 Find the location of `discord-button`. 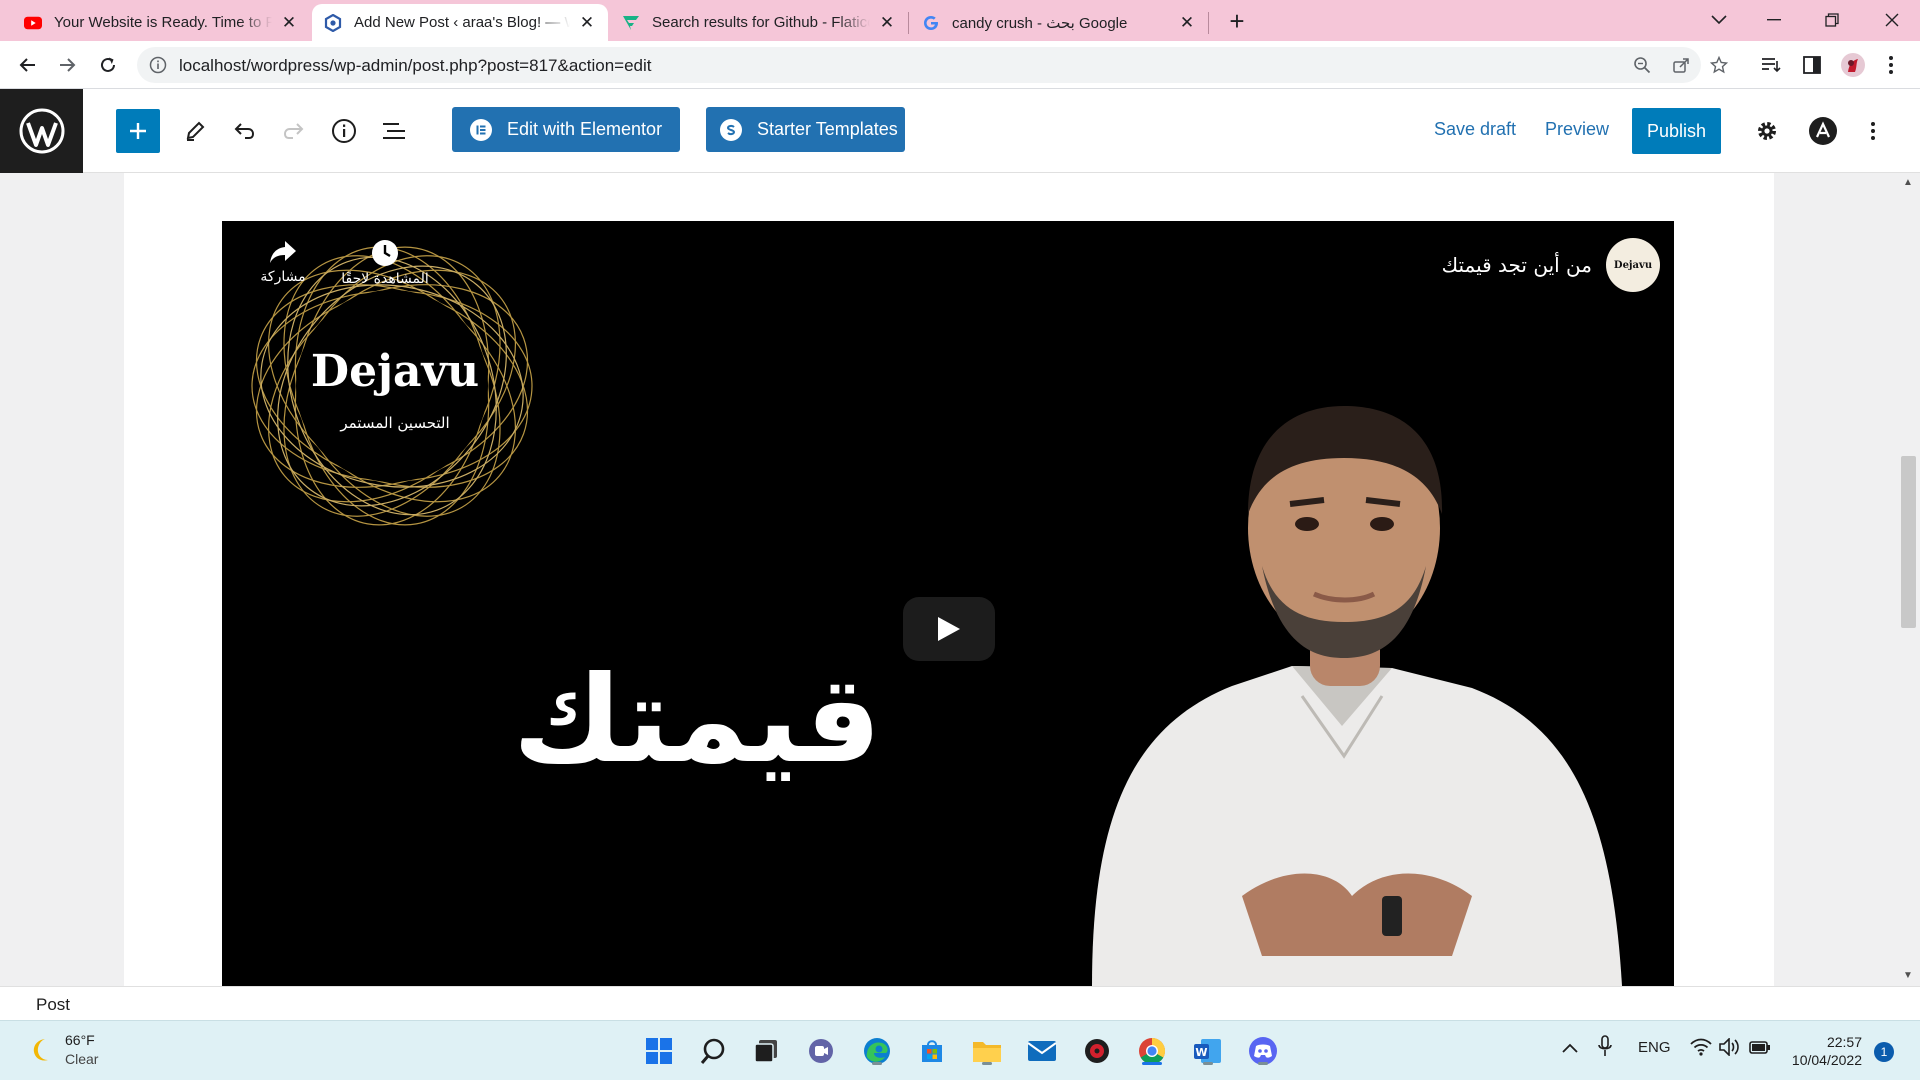

discord-button is located at coordinates (1263, 1051).